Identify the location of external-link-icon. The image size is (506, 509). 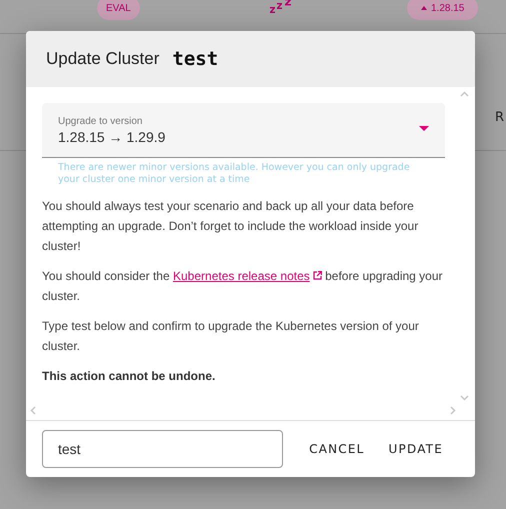
(317, 275).